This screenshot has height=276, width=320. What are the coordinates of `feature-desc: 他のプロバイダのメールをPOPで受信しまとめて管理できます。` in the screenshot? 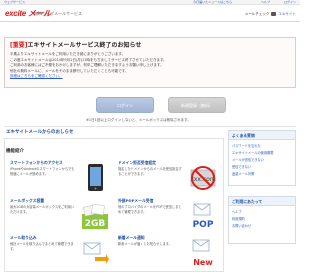 It's located at (150, 209).